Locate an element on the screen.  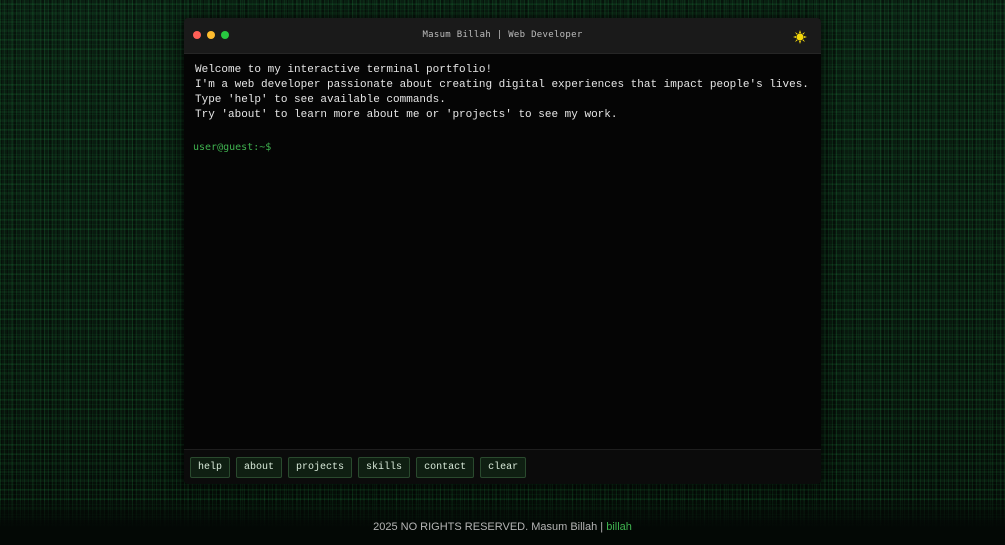
window-title: Masum Billah | Web Developer is located at coordinates (502, 35).